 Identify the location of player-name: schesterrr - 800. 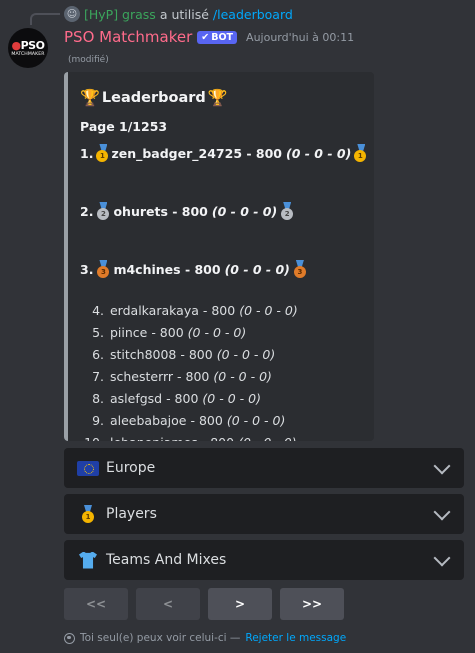
(159, 376).